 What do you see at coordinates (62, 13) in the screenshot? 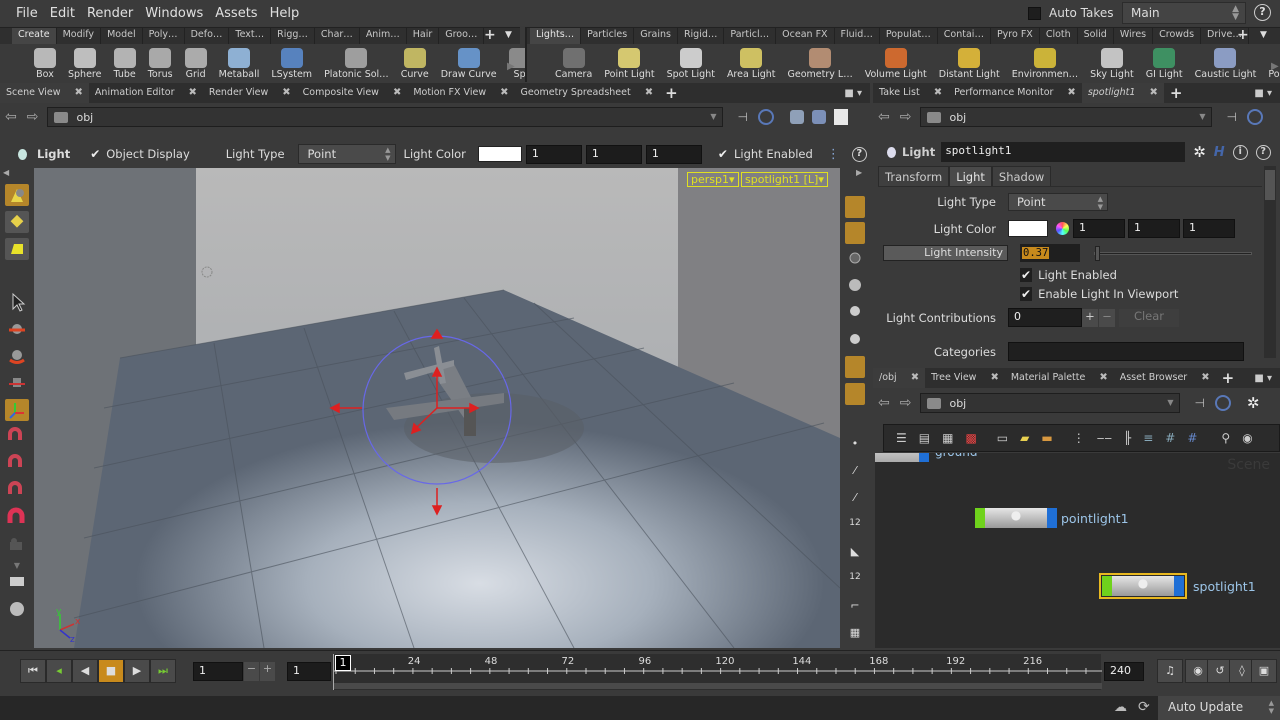
I see `menu-edit: Edit` at bounding box center [62, 13].